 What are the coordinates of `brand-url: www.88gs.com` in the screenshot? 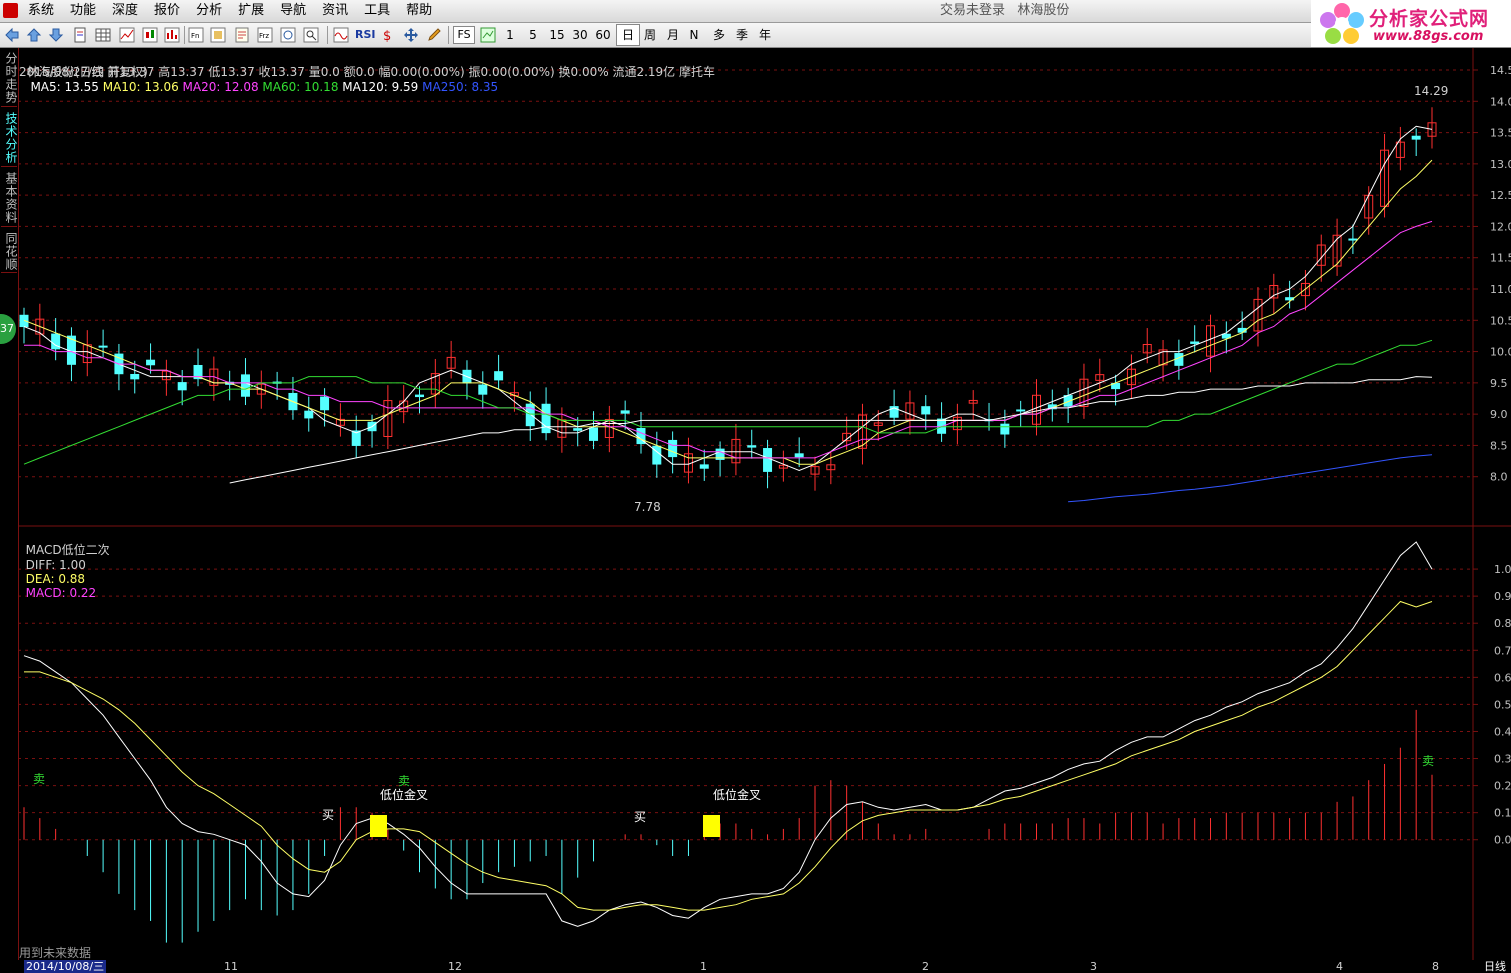 It's located at (1428, 36).